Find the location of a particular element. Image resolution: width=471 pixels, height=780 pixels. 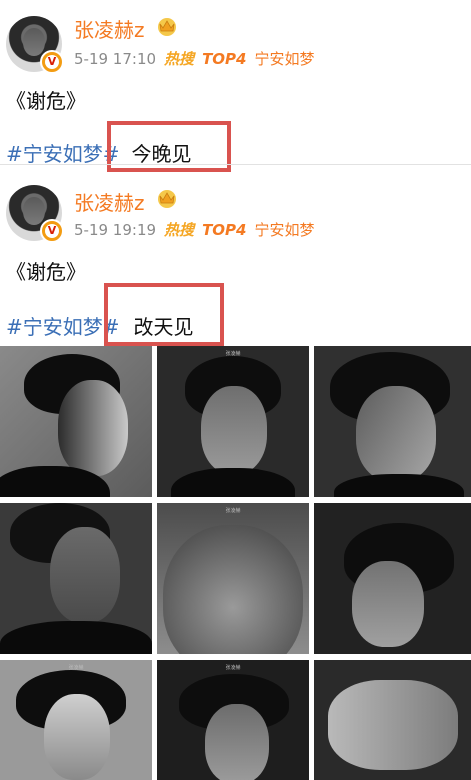

crown-icon is located at coordinates (167, 199).